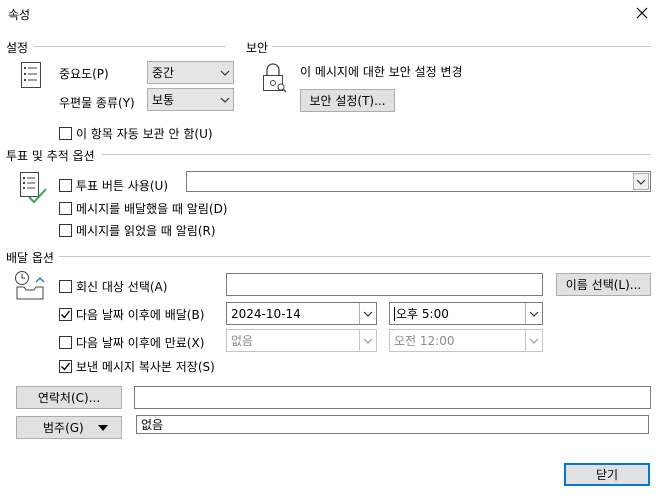 This screenshot has width=657, height=495. What do you see at coordinates (163, 100) in the screenshot?
I see `sensitivity-value: 보통` at bounding box center [163, 100].